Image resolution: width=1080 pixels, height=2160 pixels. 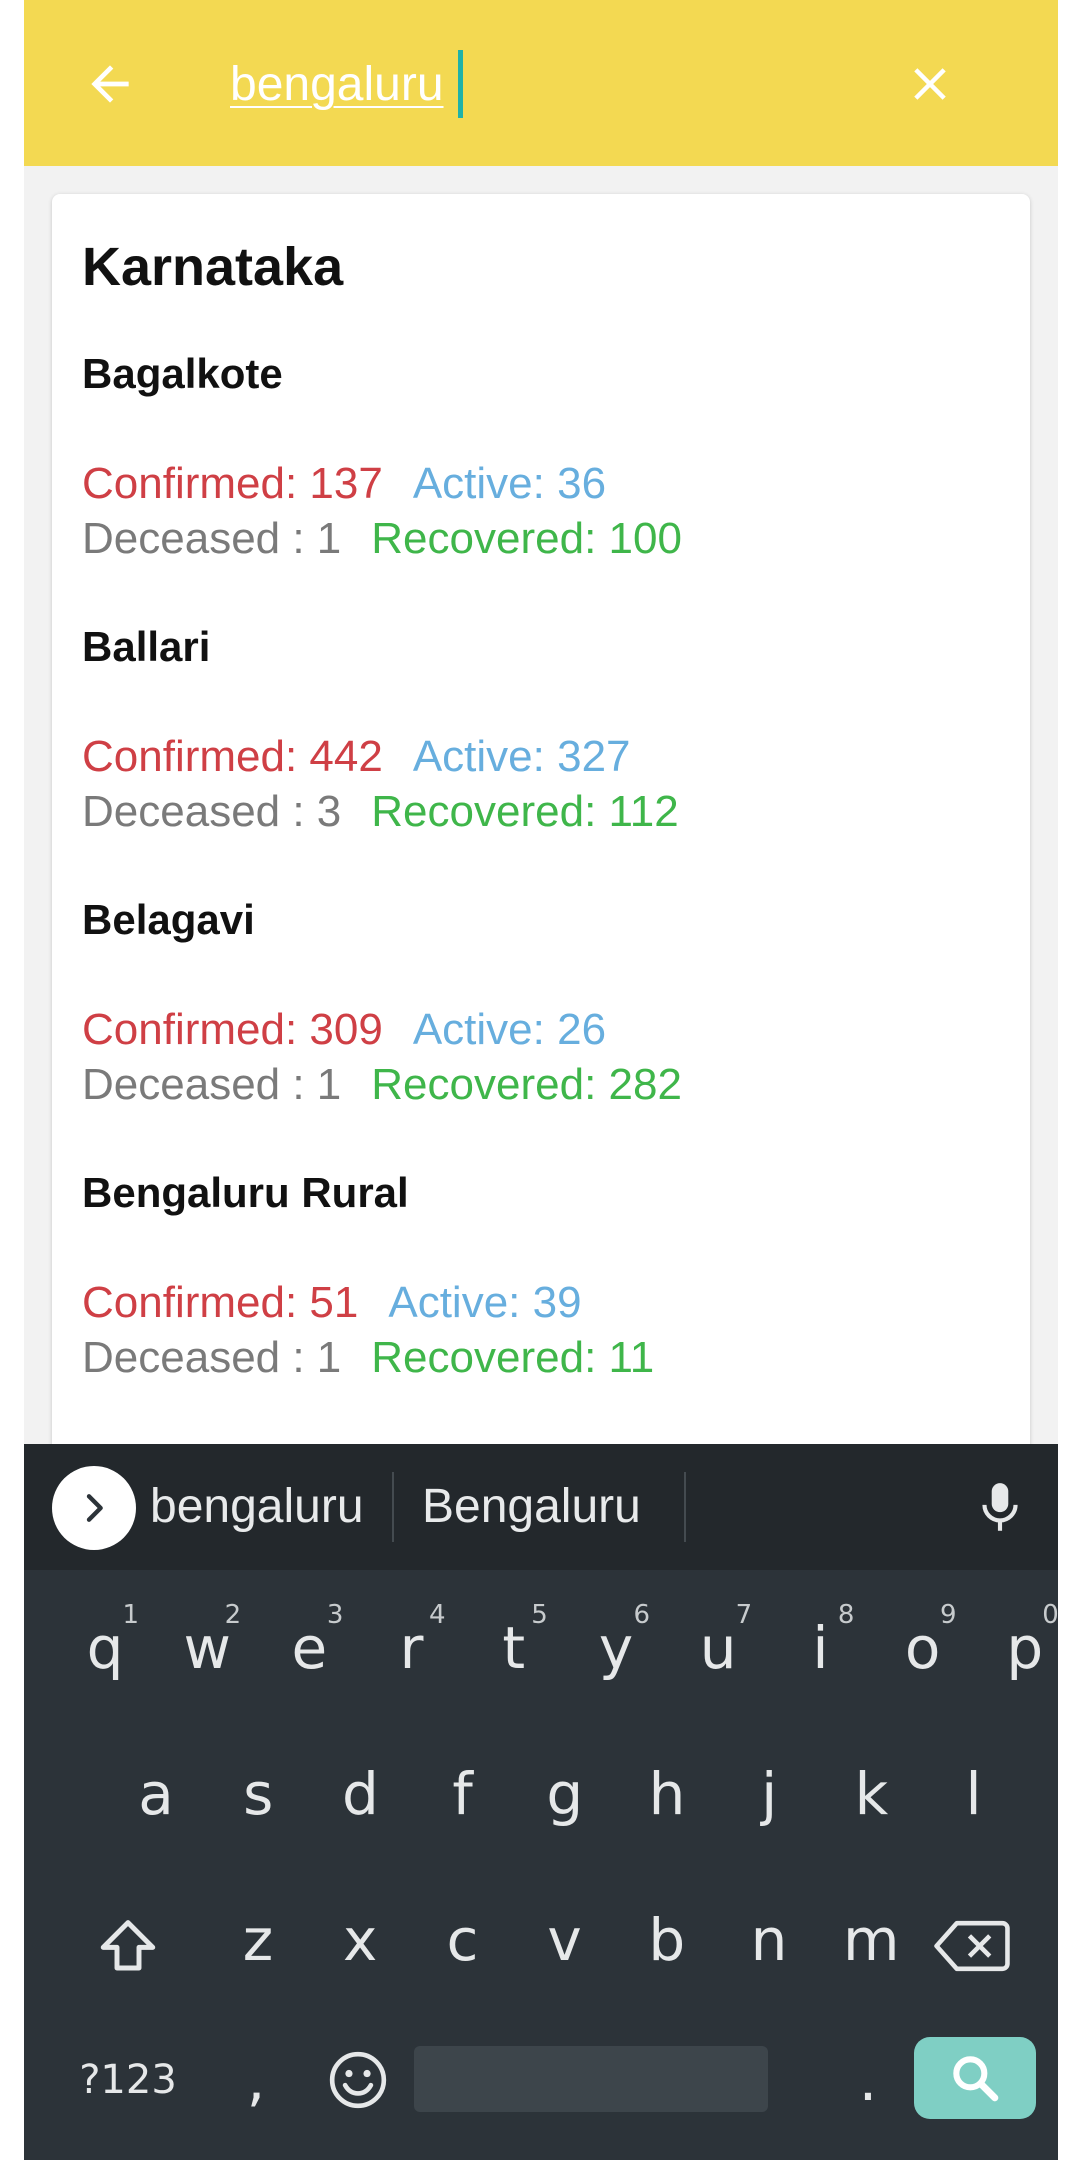 What do you see at coordinates (526, 1084) in the screenshot?
I see `recovered-count: Recovered: 282` at bounding box center [526, 1084].